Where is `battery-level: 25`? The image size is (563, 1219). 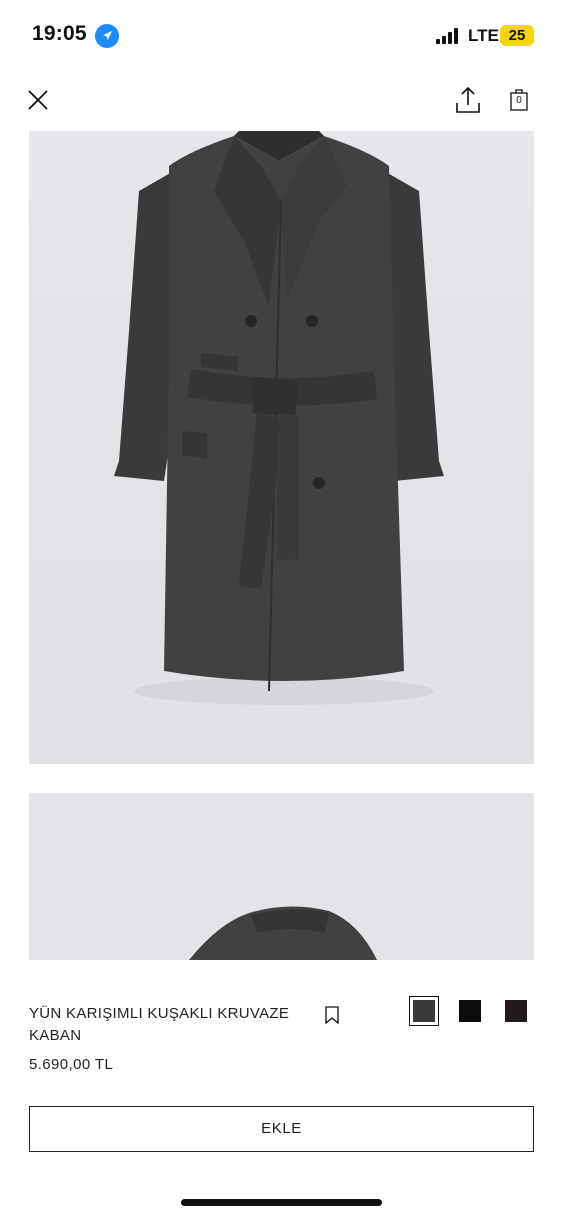 battery-level: 25 is located at coordinates (517, 35).